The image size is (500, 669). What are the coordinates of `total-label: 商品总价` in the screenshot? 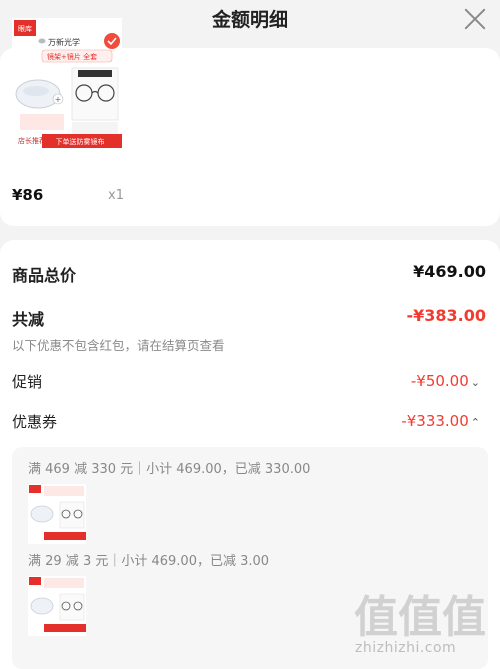 It's located at (44, 275).